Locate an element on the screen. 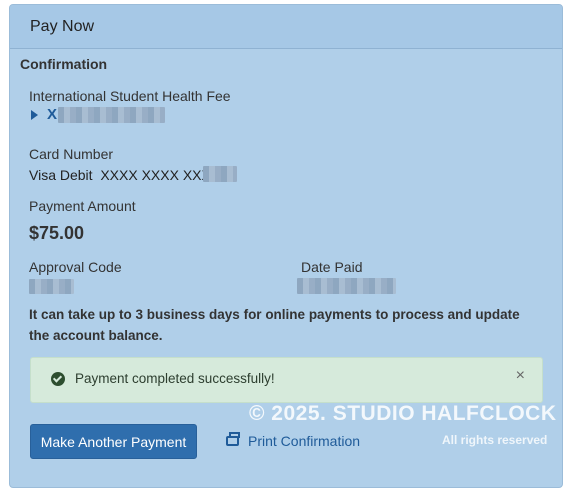  check-circle-icon is located at coordinates (58, 379).